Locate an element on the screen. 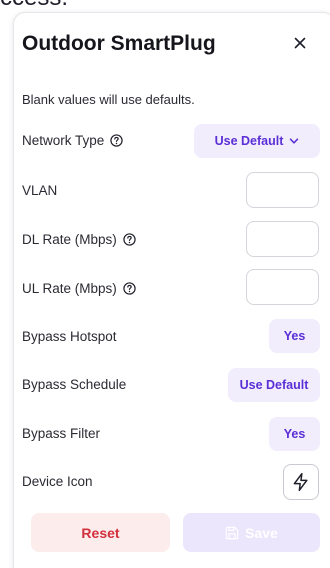 Image resolution: width=330 pixels, height=568 pixels. reset-button: Reset is located at coordinates (100, 532).